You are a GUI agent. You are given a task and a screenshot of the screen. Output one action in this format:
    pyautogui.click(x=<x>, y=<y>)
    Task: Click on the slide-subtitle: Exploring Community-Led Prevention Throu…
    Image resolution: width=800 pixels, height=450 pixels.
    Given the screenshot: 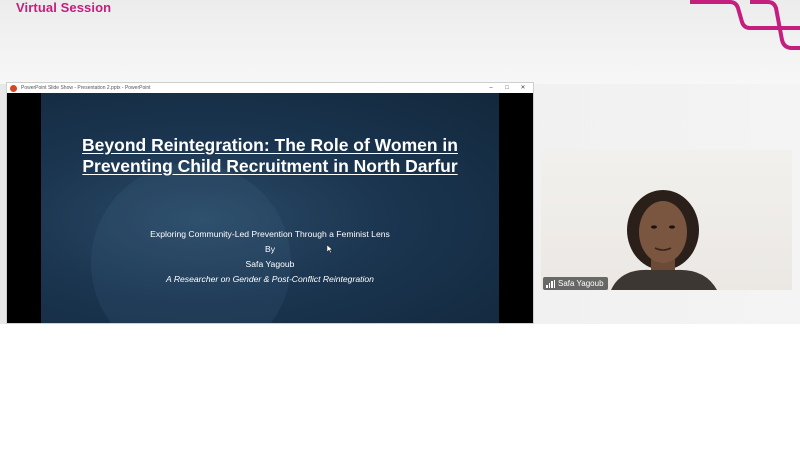 What is the action you would take?
    pyautogui.click(x=270, y=234)
    